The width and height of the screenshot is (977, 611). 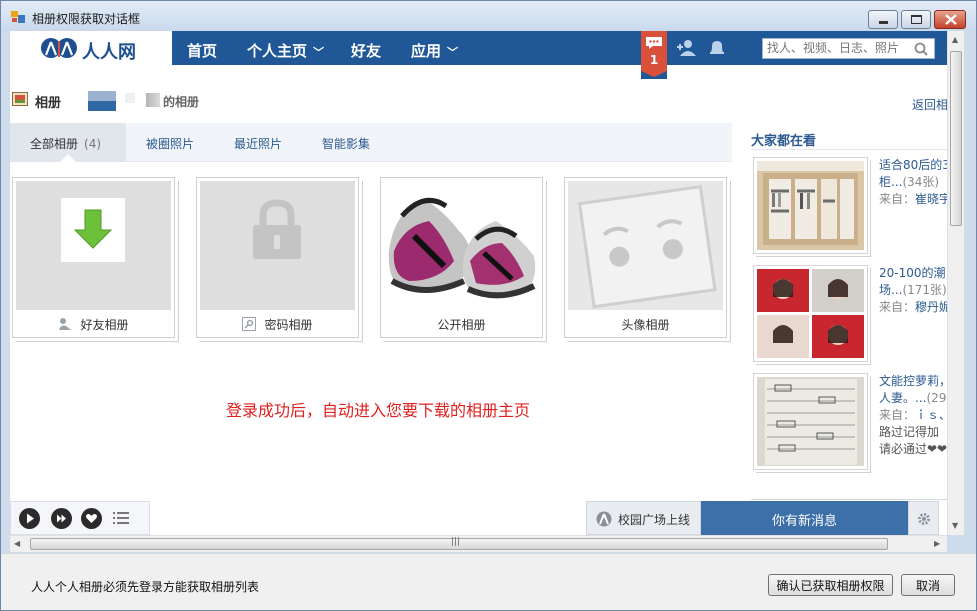 What do you see at coordinates (913, 165) in the screenshot?
I see `sidebar-item-title: 适合80后的3` at bounding box center [913, 165].